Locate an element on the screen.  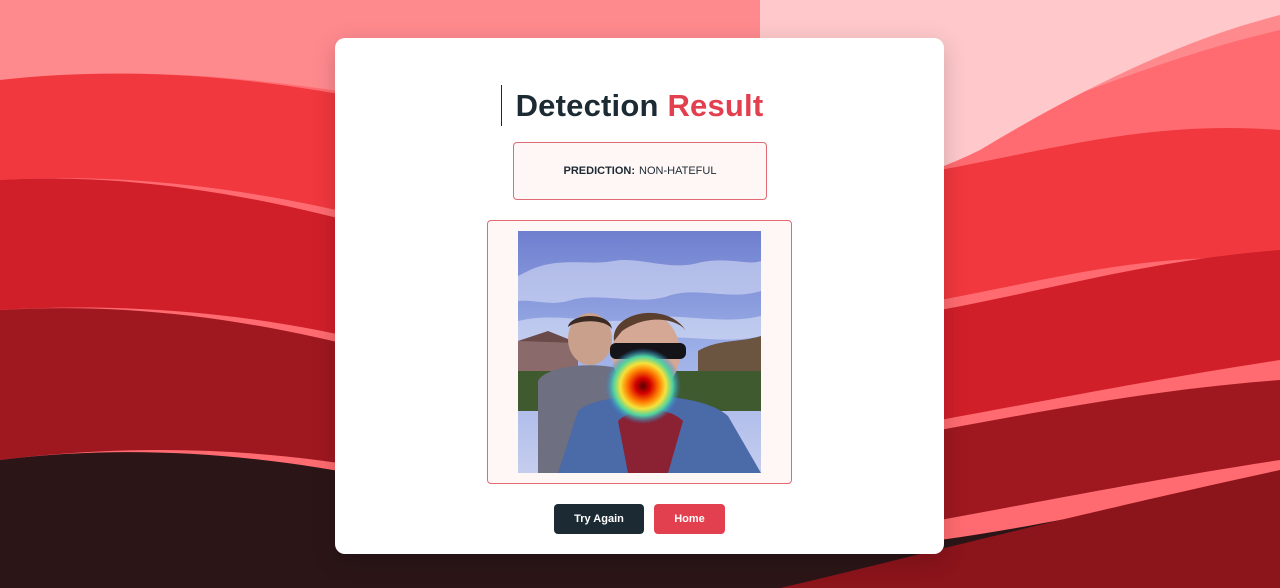
heatmap-image is located at coordinates (639, 352).